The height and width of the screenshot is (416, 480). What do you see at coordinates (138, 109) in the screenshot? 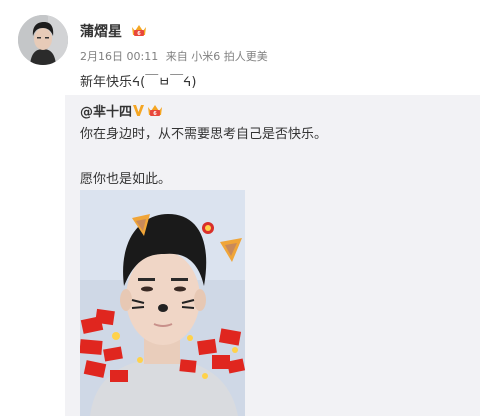
I see `verified-v-icon` at bounding box center [138, 109].